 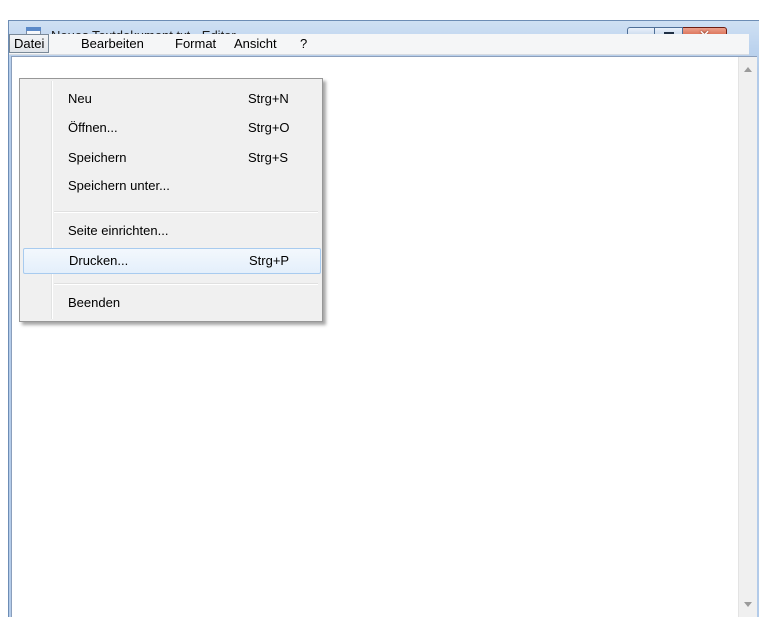 I want to click on menu-format: Format, so click(x=195, y=43).